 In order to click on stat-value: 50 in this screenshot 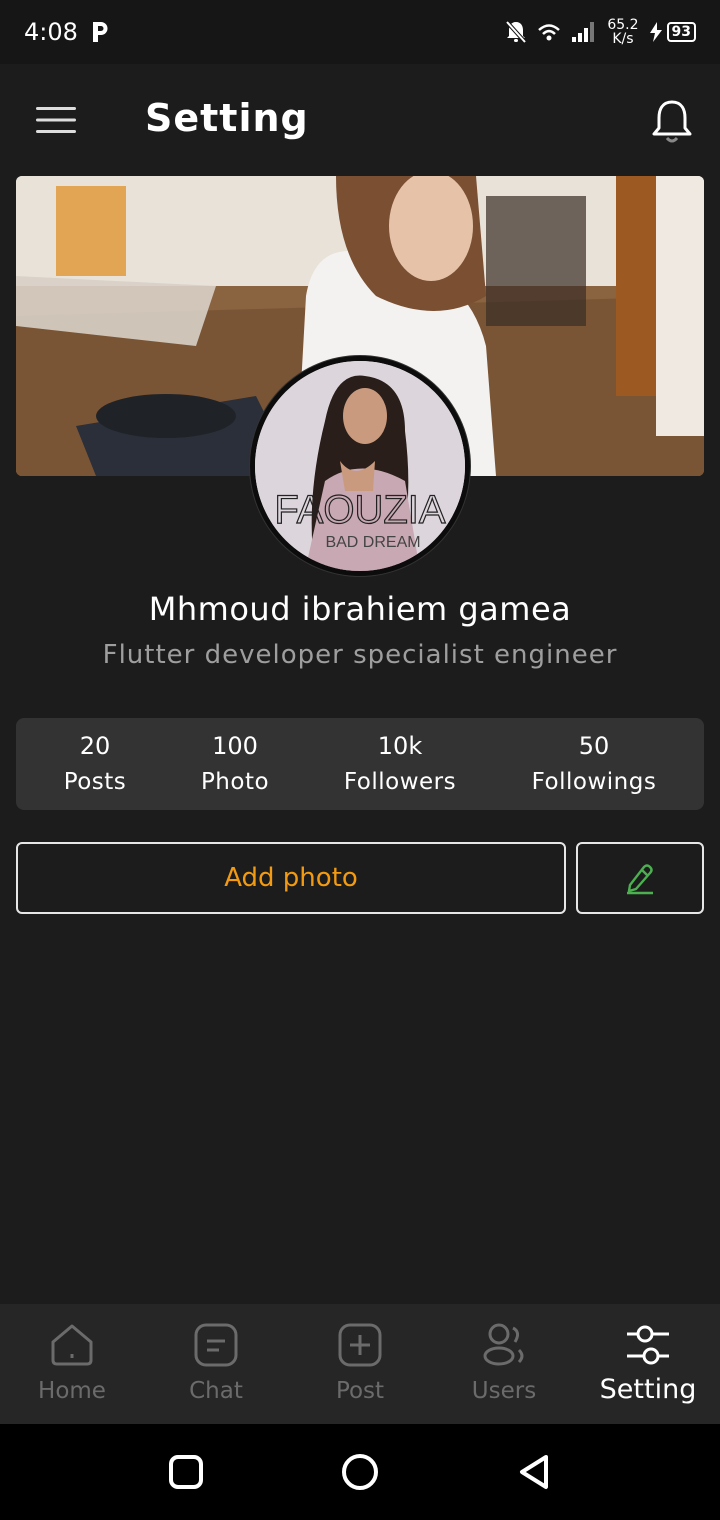, I will do `click(594, 746)`.